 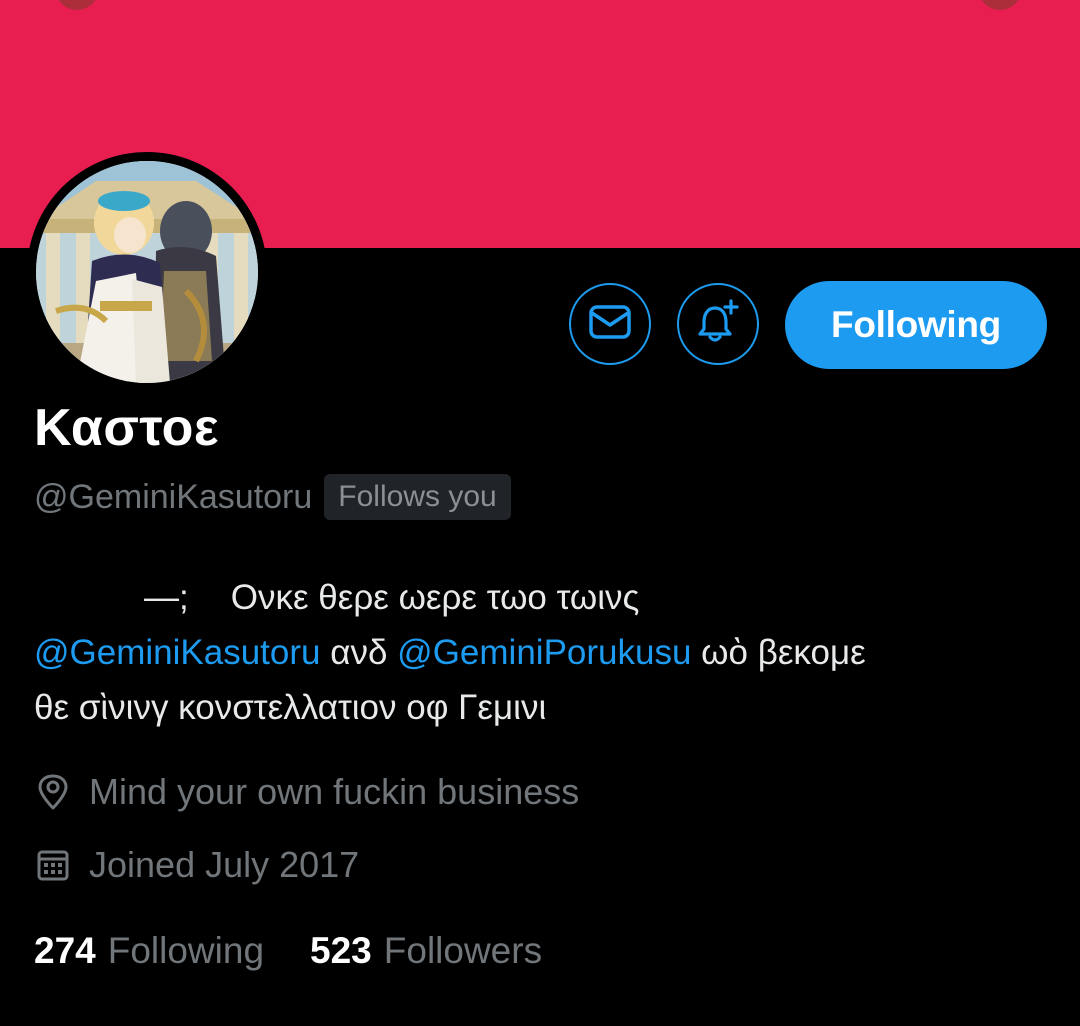 I want to click on notifications-button, so click(x=718, y=324).